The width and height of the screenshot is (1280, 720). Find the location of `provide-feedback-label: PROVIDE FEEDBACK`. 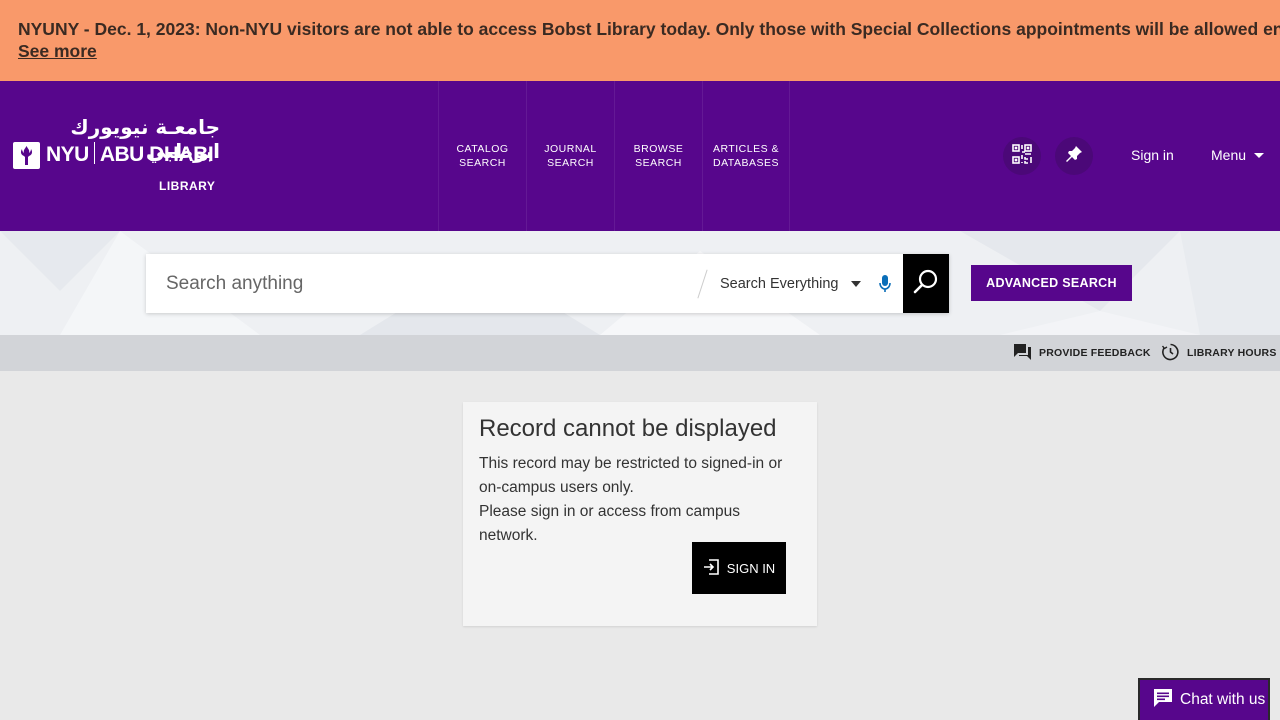

provide-feedback-label: PROVIDE FEEDBACK is located at coordinates (1095, 353).